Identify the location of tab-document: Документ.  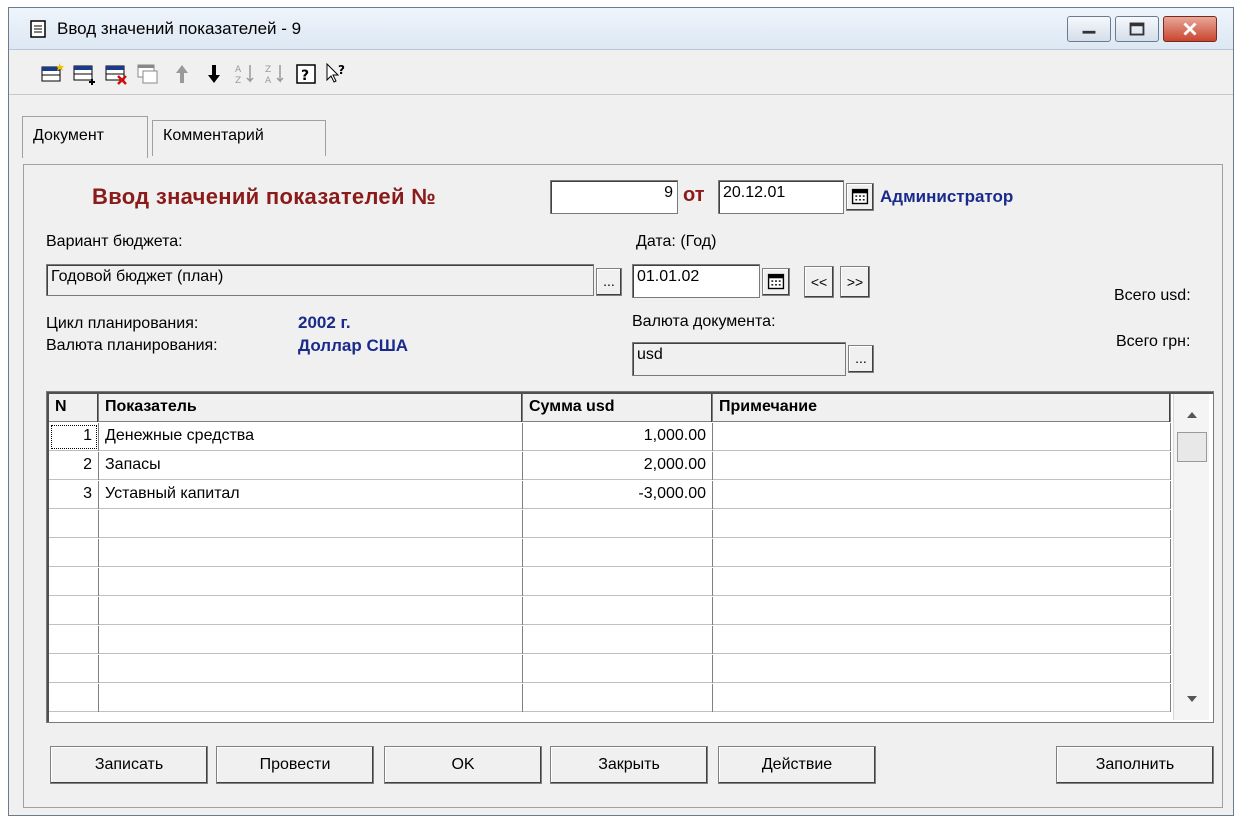
(85, 137).